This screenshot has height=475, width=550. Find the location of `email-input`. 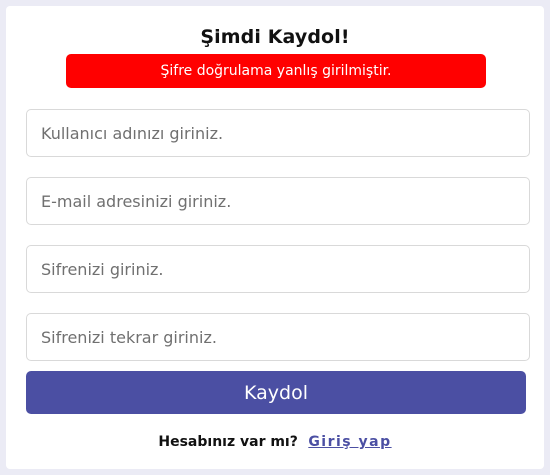

email-input is located at coordinates (278, 201).